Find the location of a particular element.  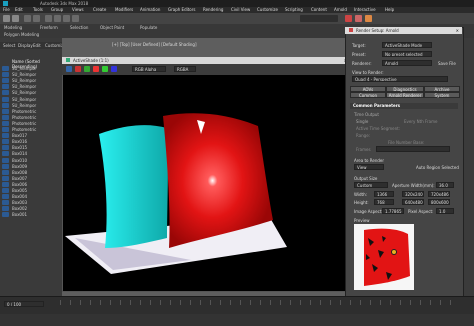

scene-list-item: Box001 is located at coordinates (36, 214).